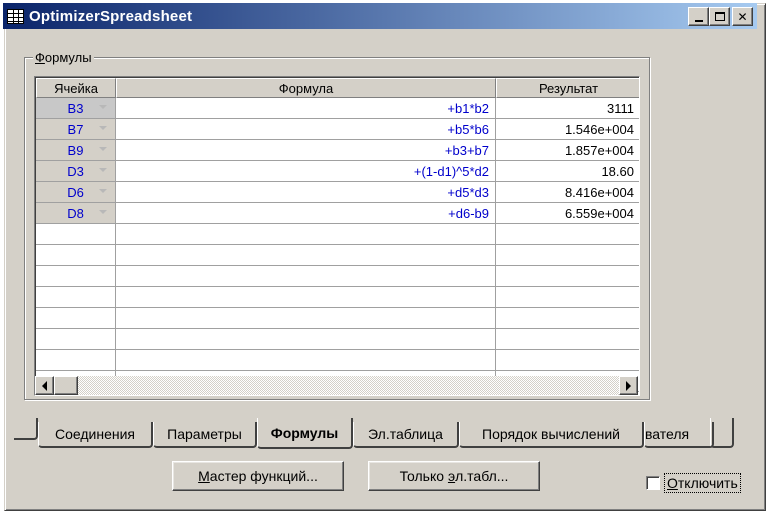  What do you see at coordinates (66, 385) in the screenshot?
I see `scroll-thumb` at bounding box center [66, 385].